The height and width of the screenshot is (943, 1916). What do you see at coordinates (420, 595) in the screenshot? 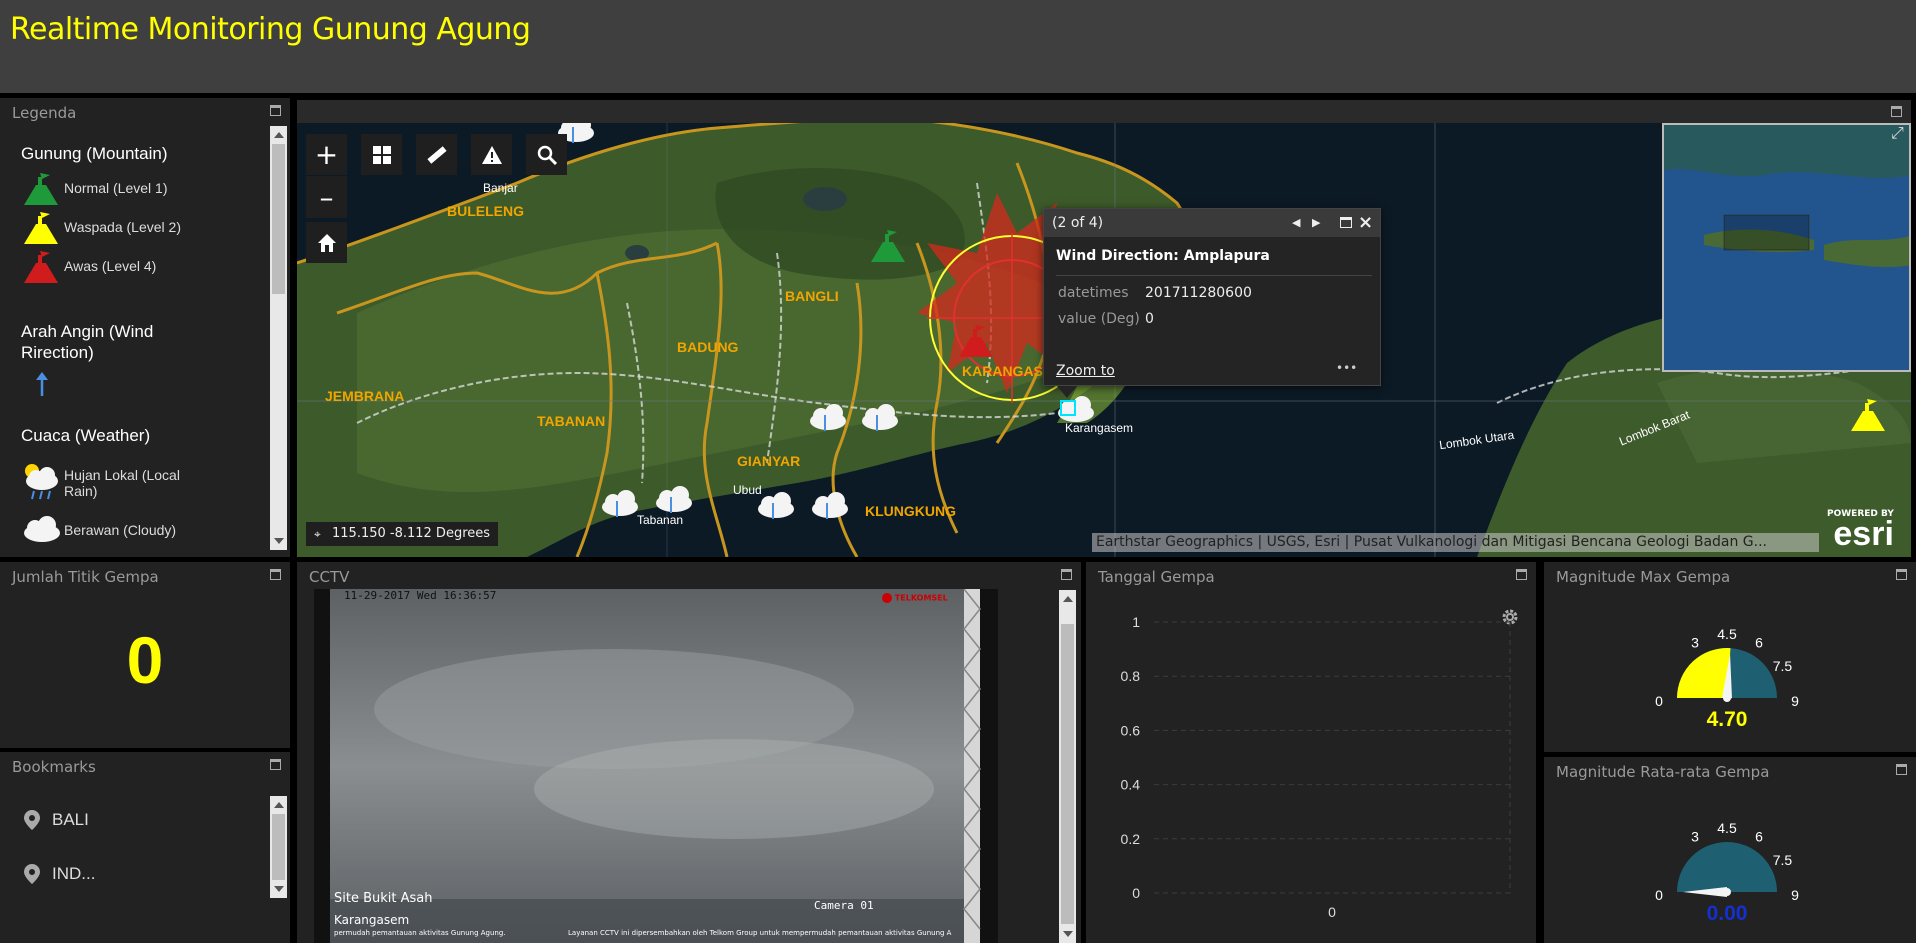
I see `cctv-timestamp: 11-29-2017 Wed 16:36:57` at bounding box center [420, 595].